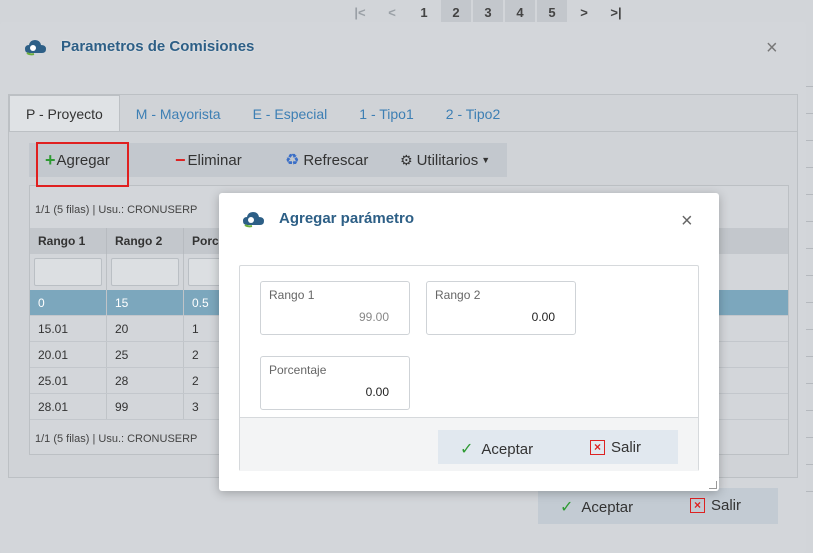  I want to click on outer-exit-button: × Salir, so click(715, 505).